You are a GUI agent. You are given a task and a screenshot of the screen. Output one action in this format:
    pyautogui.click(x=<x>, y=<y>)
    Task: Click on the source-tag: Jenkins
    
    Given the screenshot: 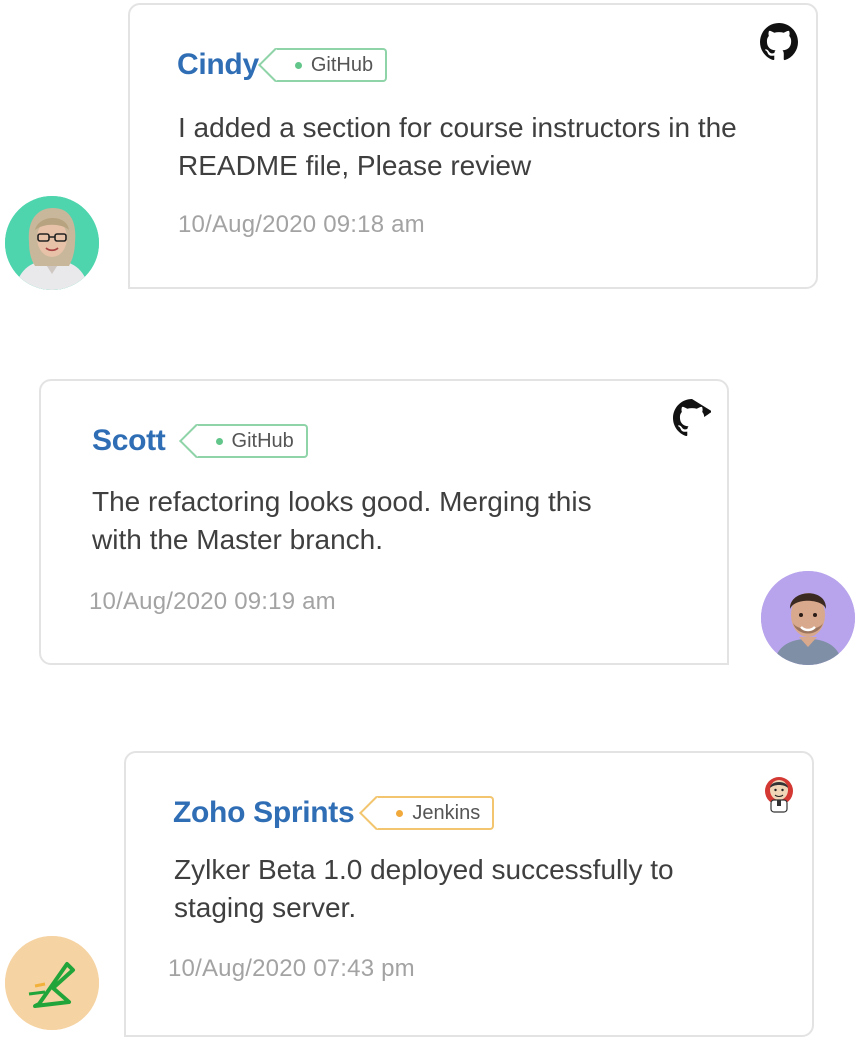 What is the action you would take?
    pyautogui.click(x=435, y=813)
    